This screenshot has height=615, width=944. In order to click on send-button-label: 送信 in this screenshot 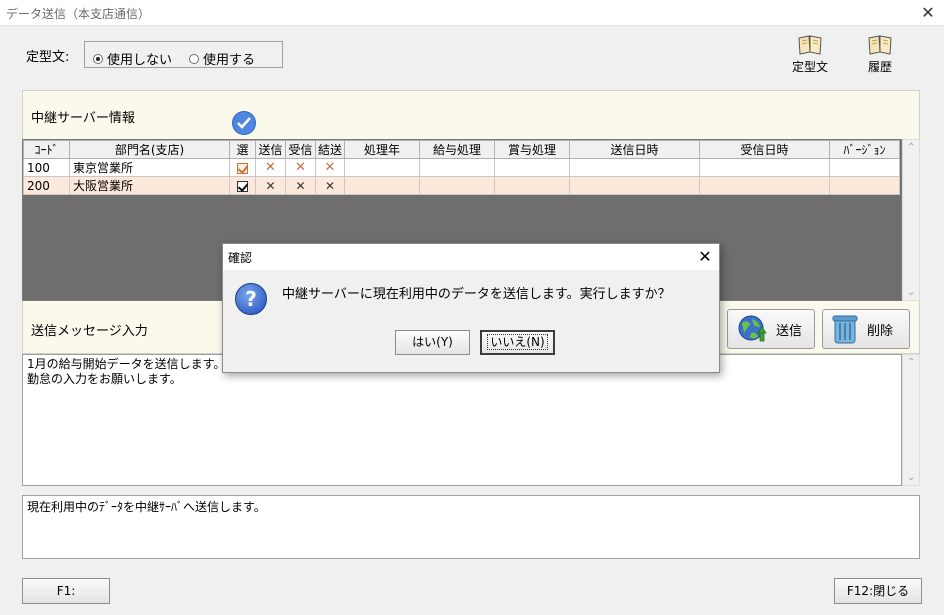, I will do `click(789, 331)`.